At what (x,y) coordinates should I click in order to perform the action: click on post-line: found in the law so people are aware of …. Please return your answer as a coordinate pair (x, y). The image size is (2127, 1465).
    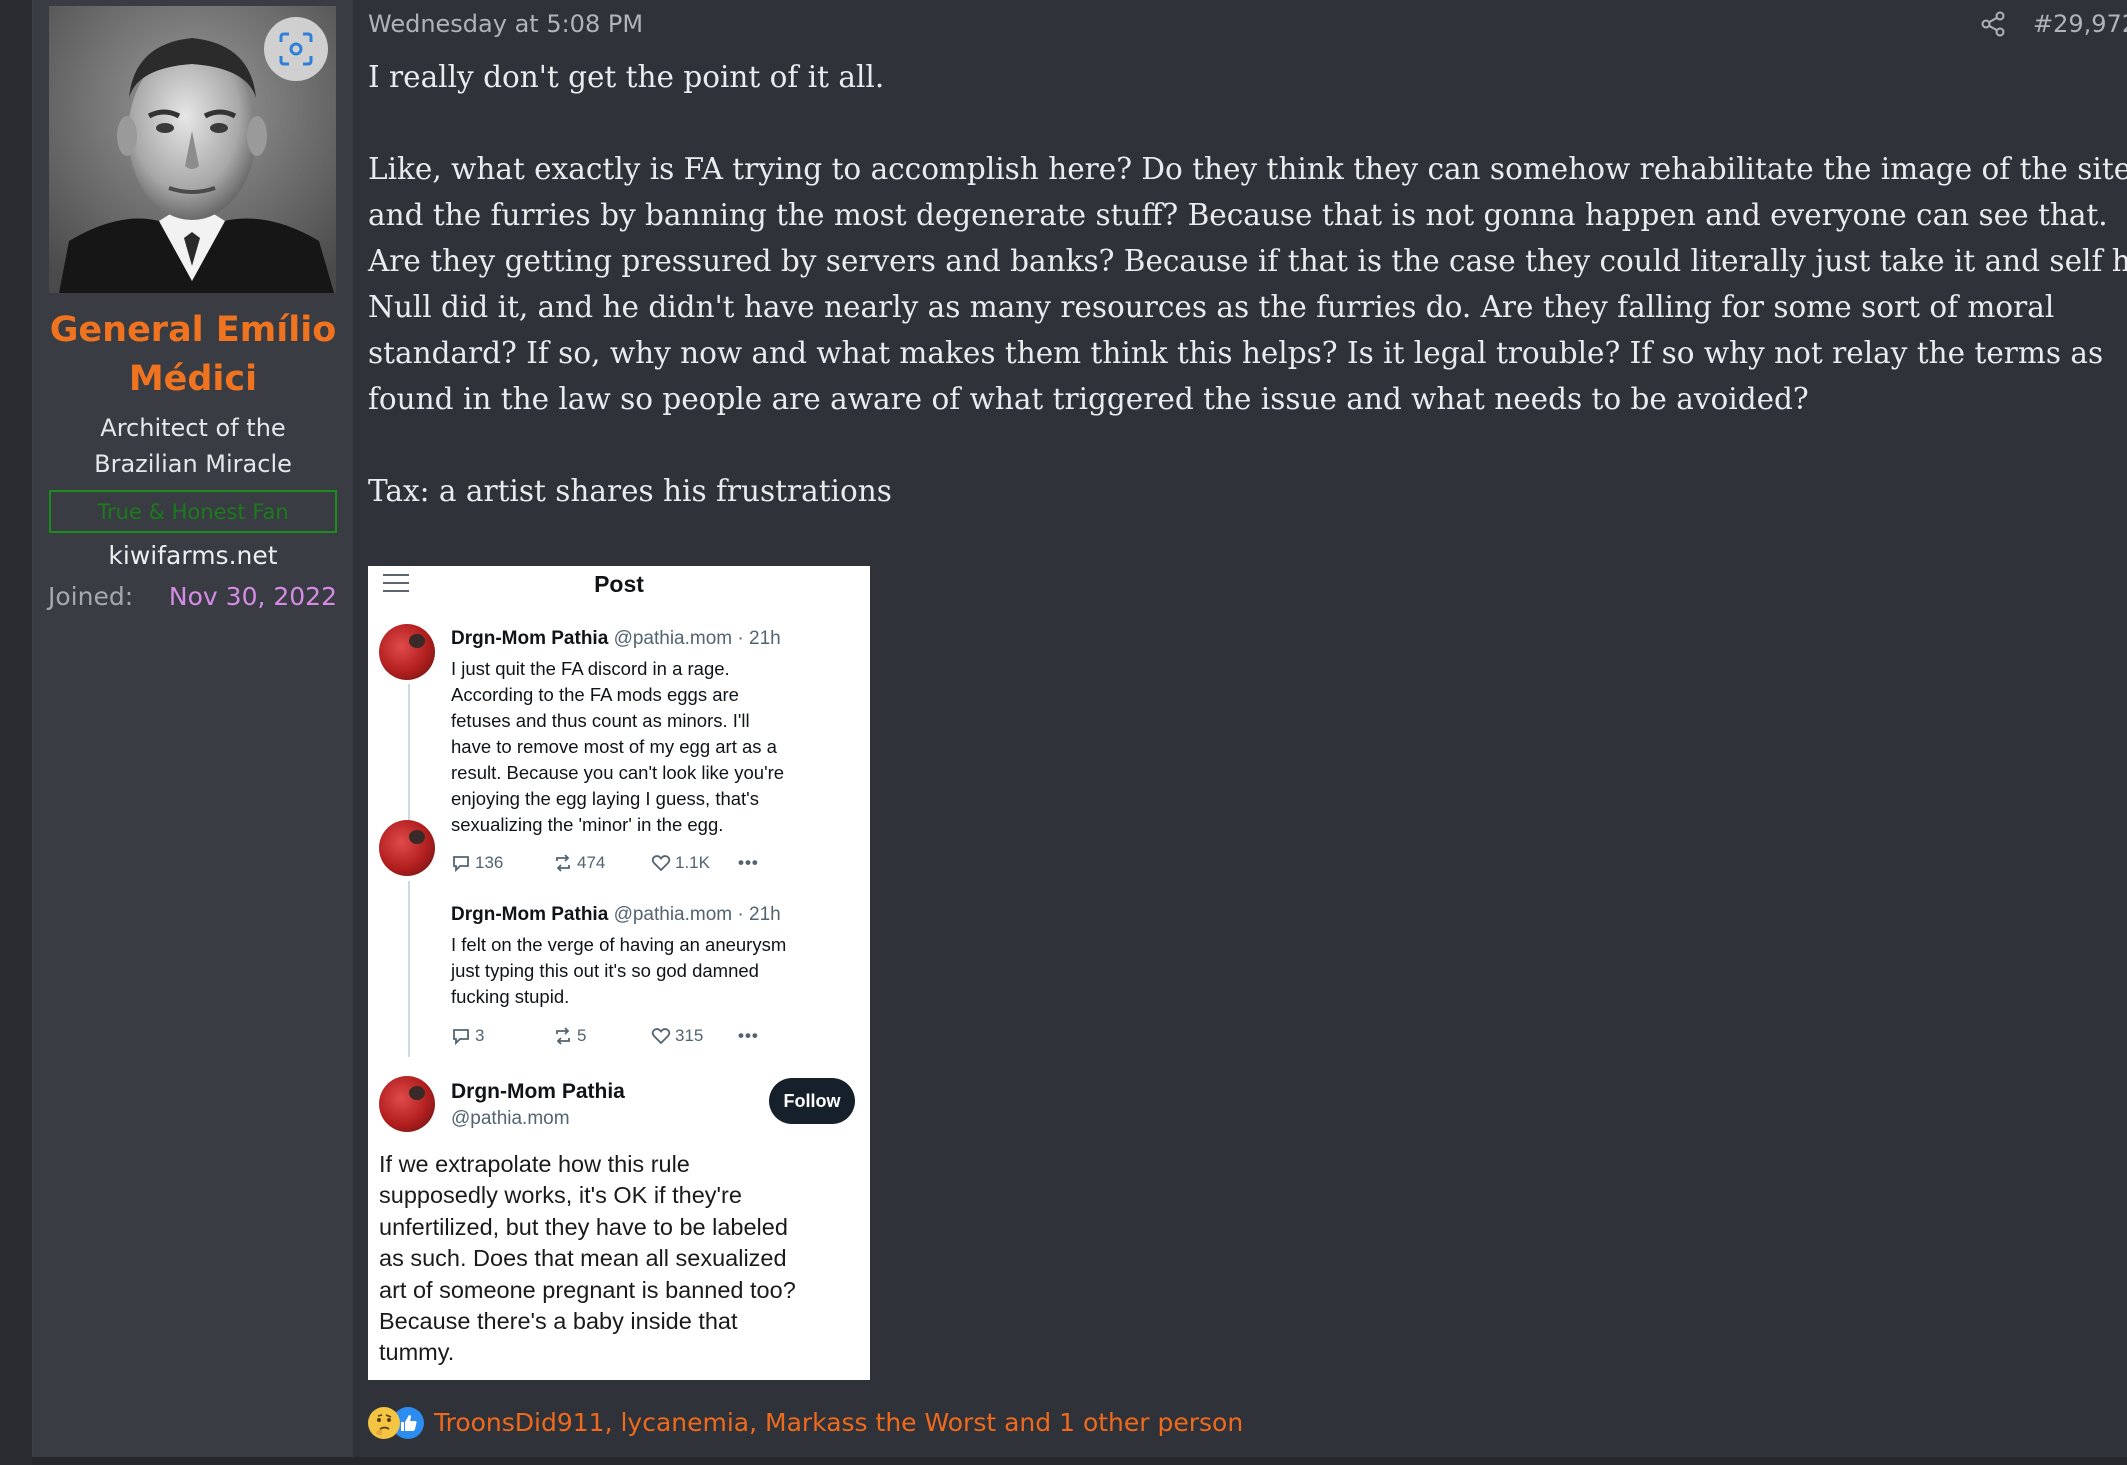
    Looking at the image, I should click on (1088, 399).